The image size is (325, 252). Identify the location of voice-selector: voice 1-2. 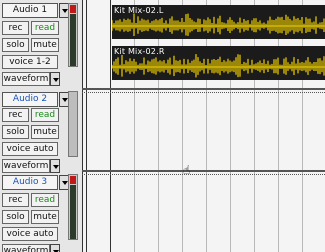
(30, 62).